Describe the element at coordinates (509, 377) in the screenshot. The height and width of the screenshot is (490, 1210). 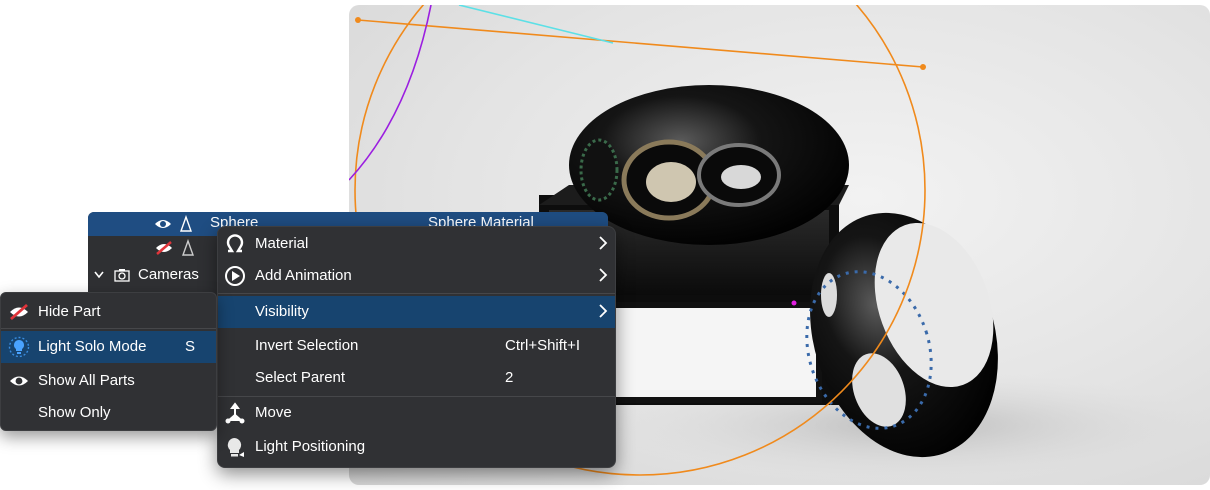
I see `shortcut-label: 2` at that location.